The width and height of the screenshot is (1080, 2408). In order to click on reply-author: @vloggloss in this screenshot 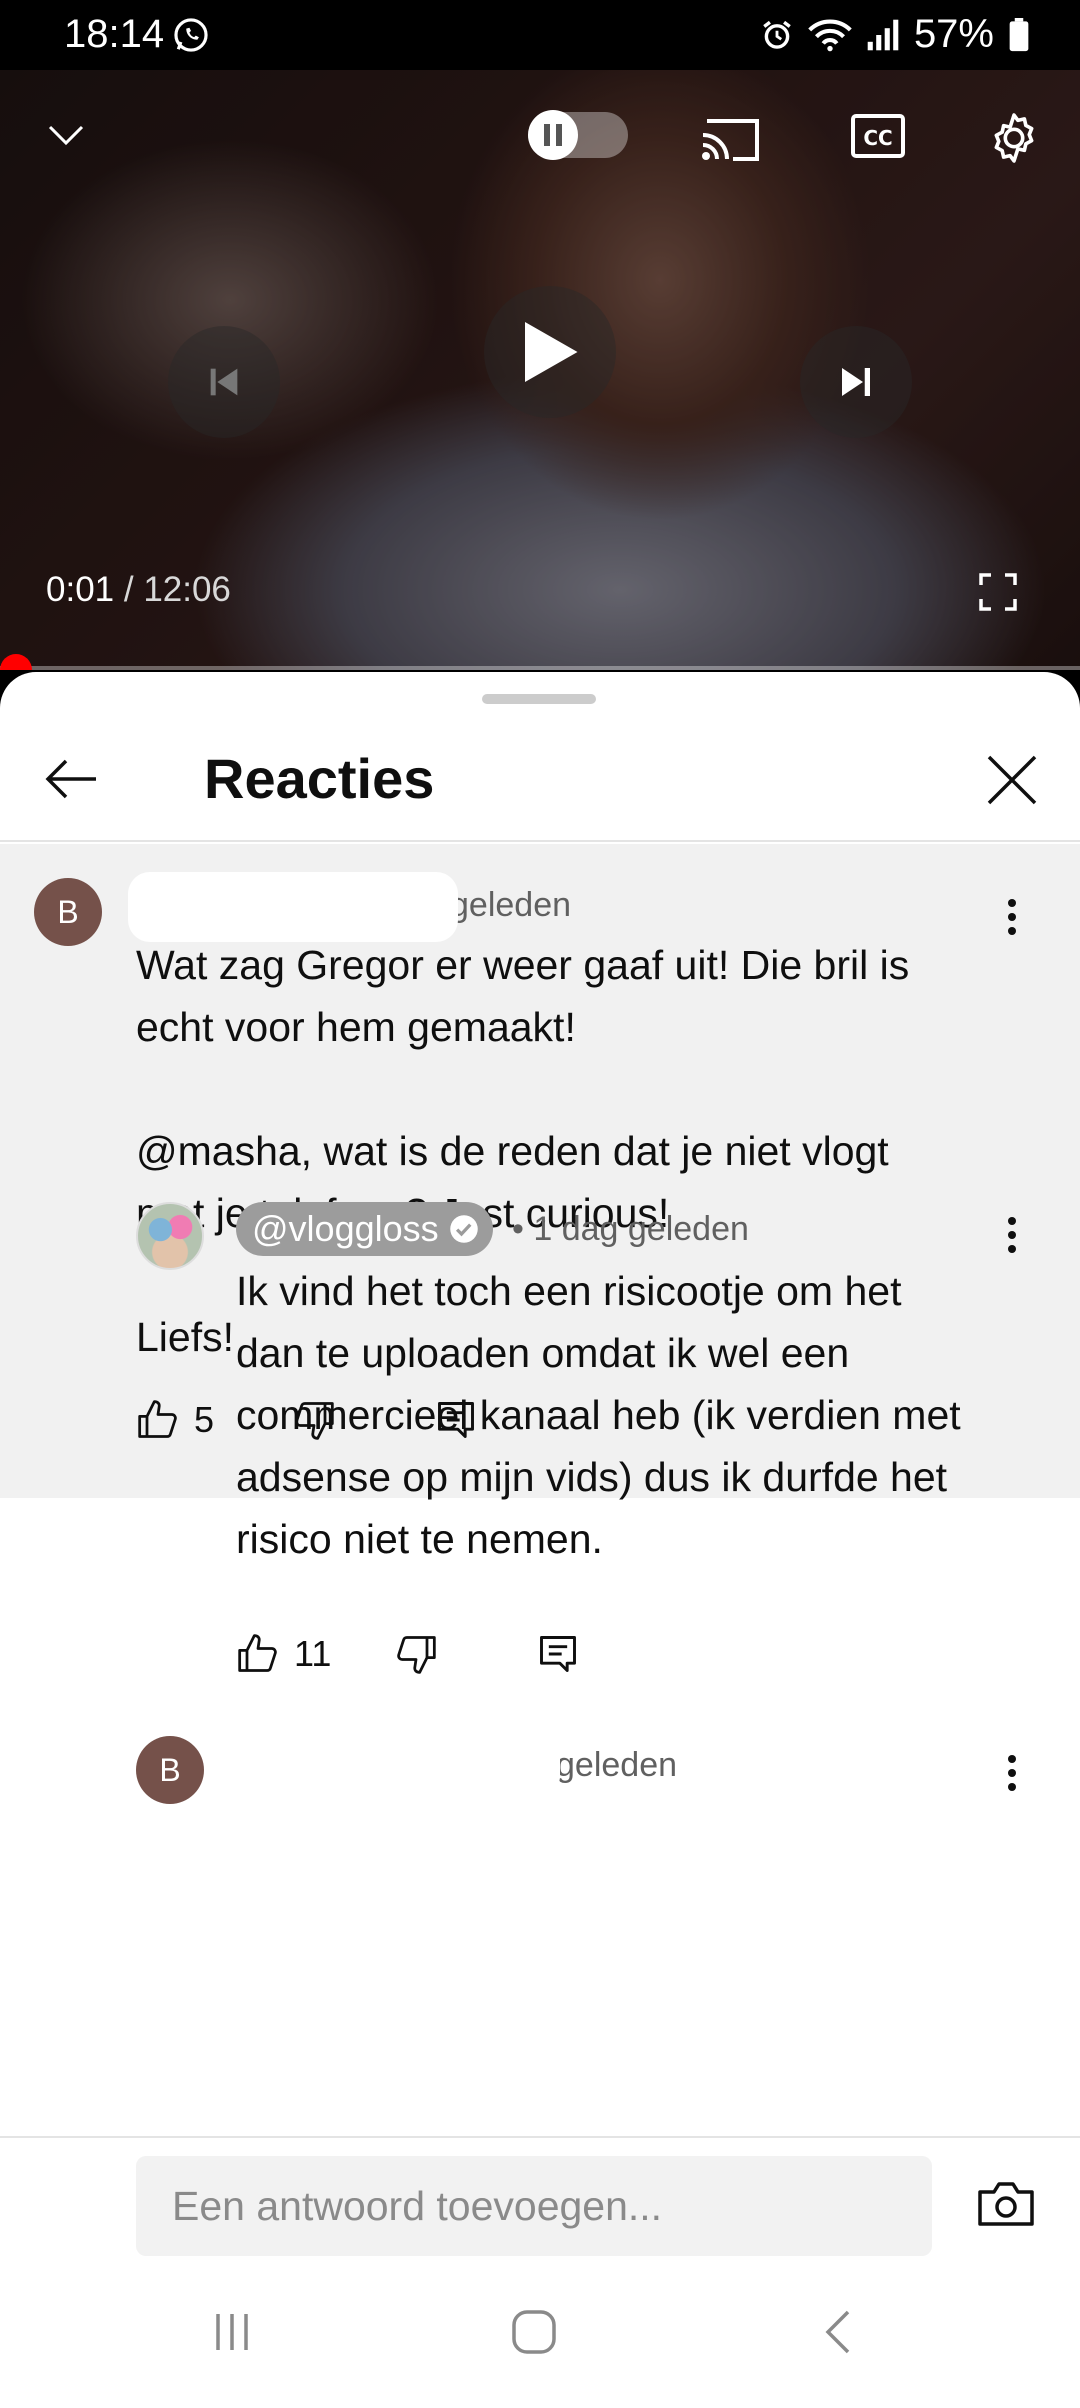, I will do `click(345, 1228)`.